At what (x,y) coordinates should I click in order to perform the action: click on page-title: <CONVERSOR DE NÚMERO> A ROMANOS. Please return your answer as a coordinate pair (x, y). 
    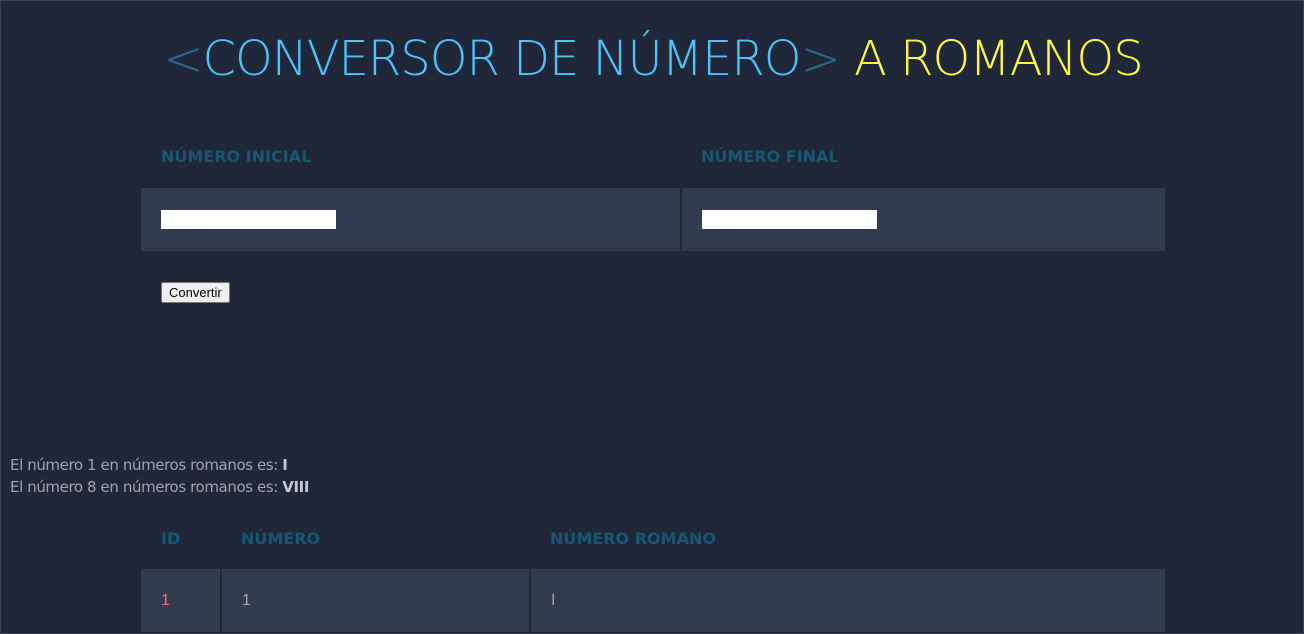
    Looking at the image, I should click on (652, 59).